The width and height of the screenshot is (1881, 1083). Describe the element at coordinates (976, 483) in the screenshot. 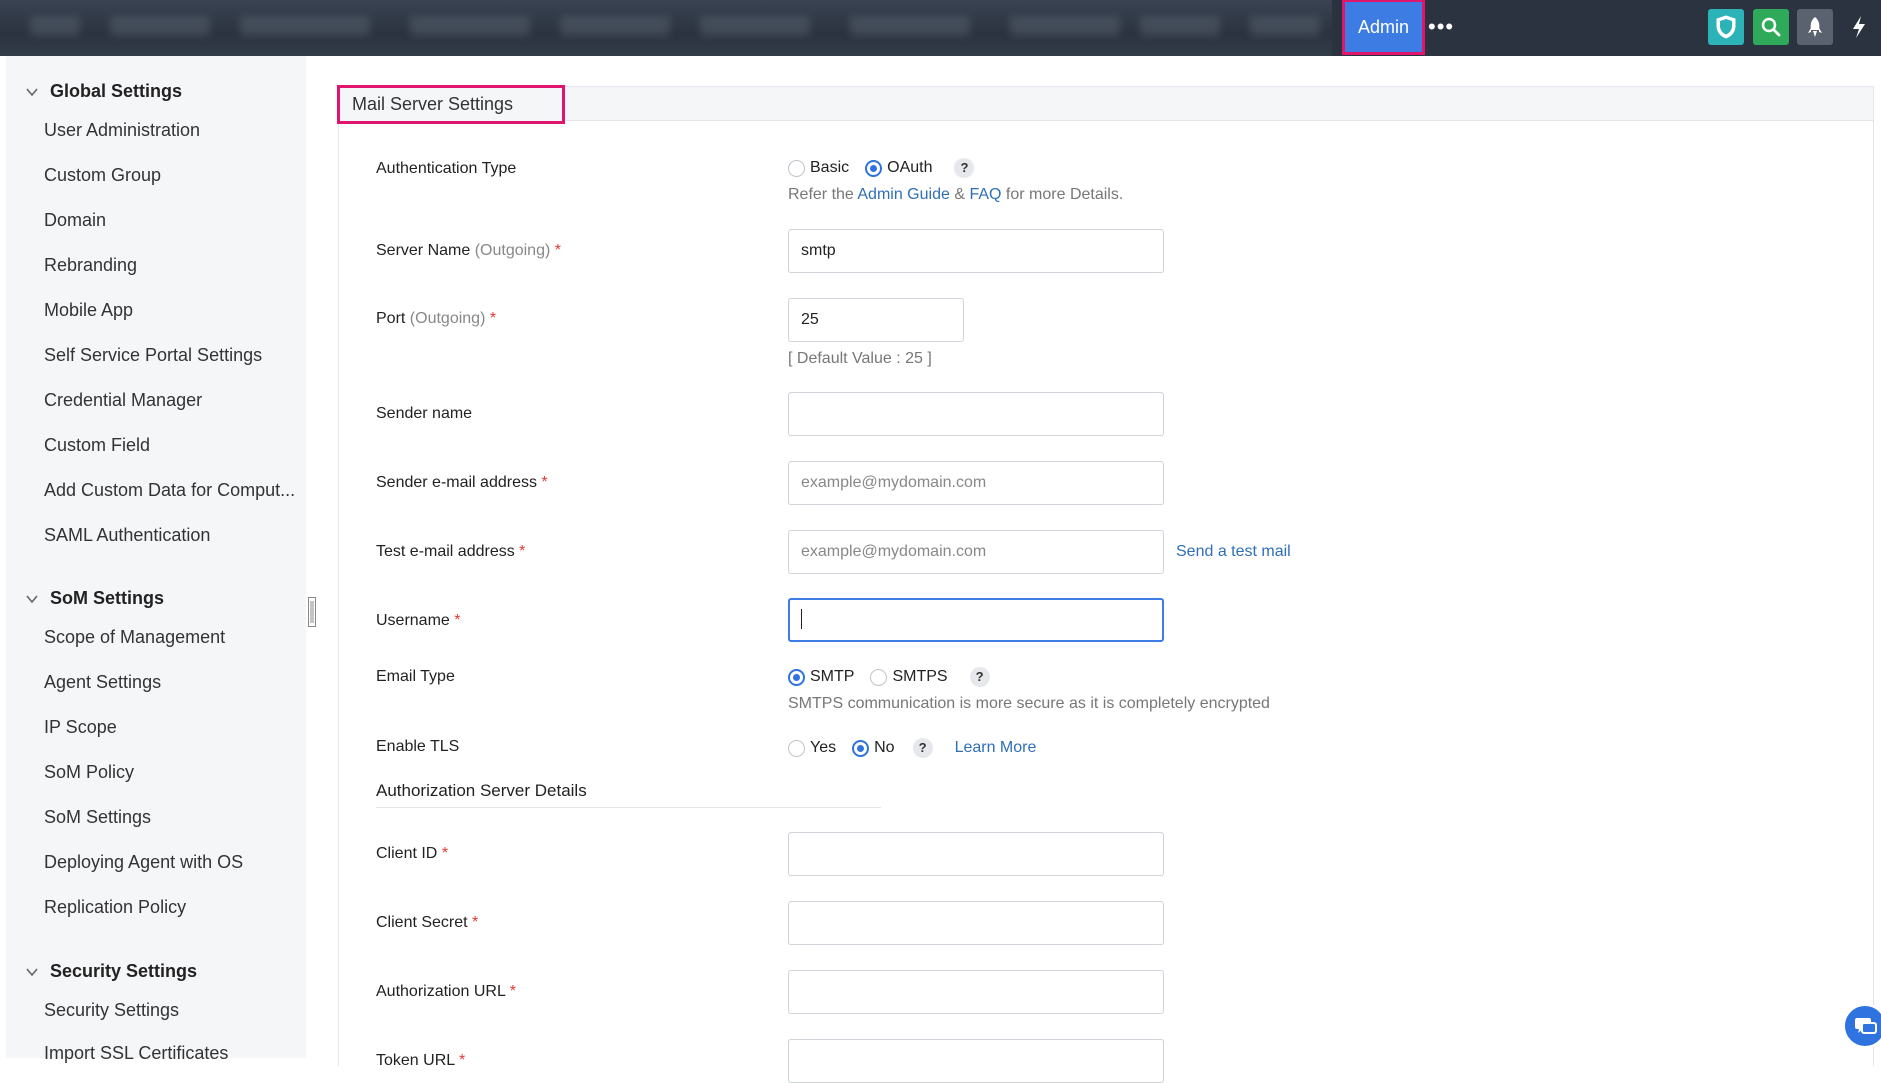

I see `sender-email-input` at that location.